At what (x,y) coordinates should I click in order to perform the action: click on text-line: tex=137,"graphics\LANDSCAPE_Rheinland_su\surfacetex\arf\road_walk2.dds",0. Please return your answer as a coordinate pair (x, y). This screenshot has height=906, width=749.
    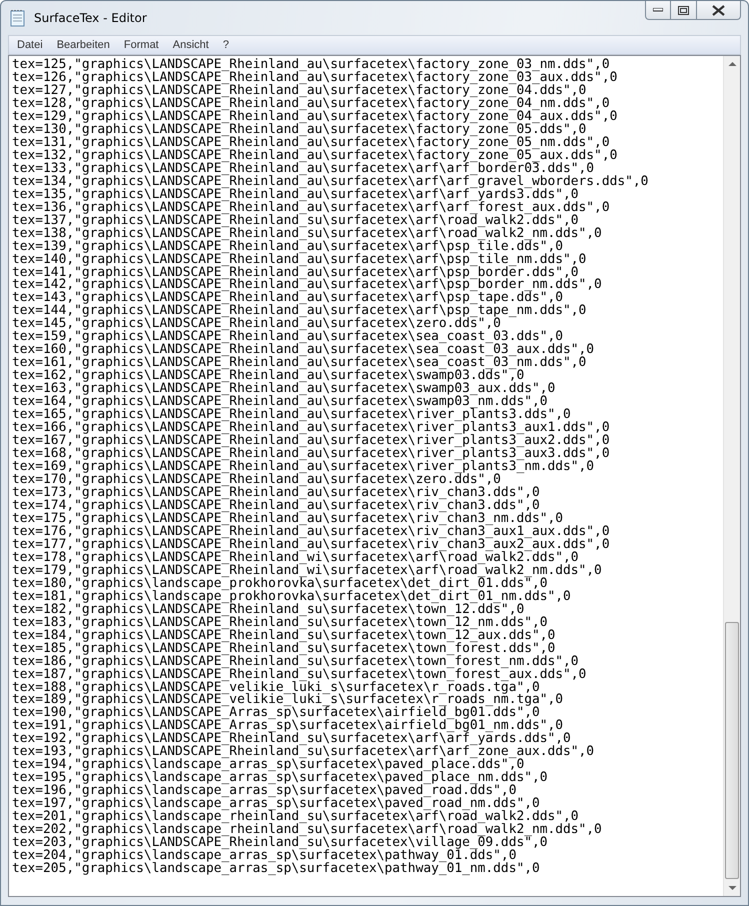
    Looking at the image, I should click on (295, 220).